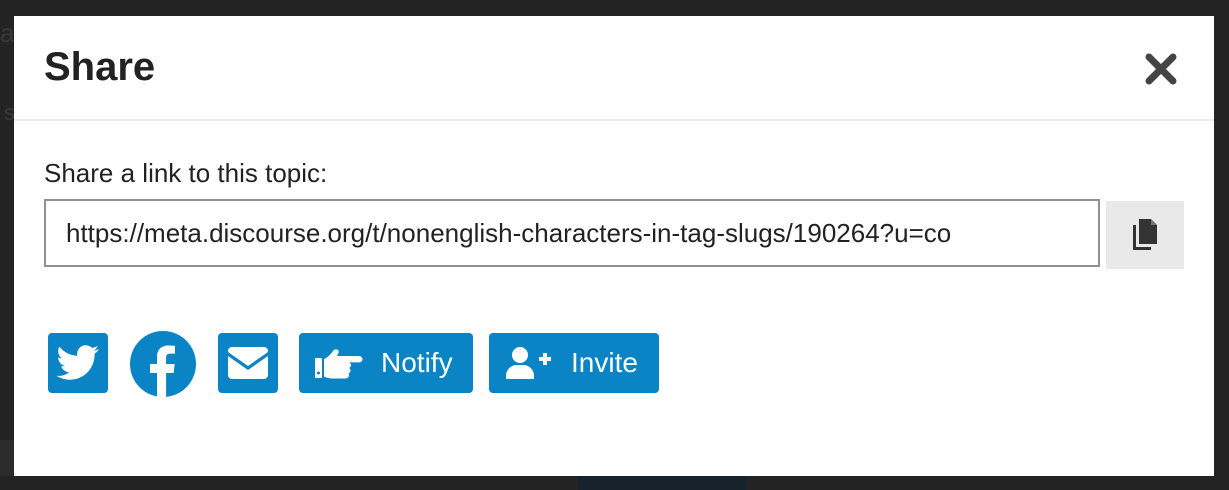  I want to click on background-page-strip, so click(7, 458).